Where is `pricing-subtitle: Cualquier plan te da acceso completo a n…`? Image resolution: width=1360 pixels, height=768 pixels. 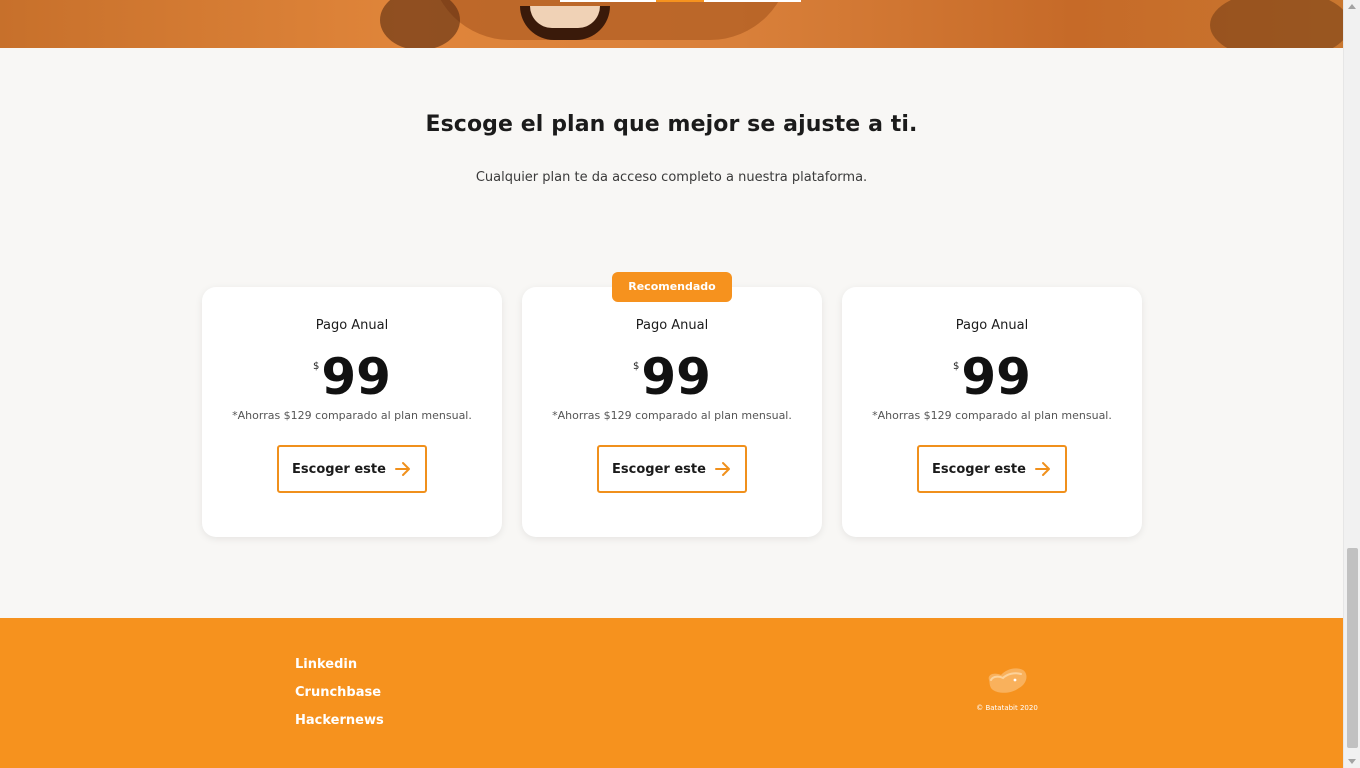 pricing-subtitle: Cualquier plan te da acceso completo a n… is located at coordinates (671, 177).